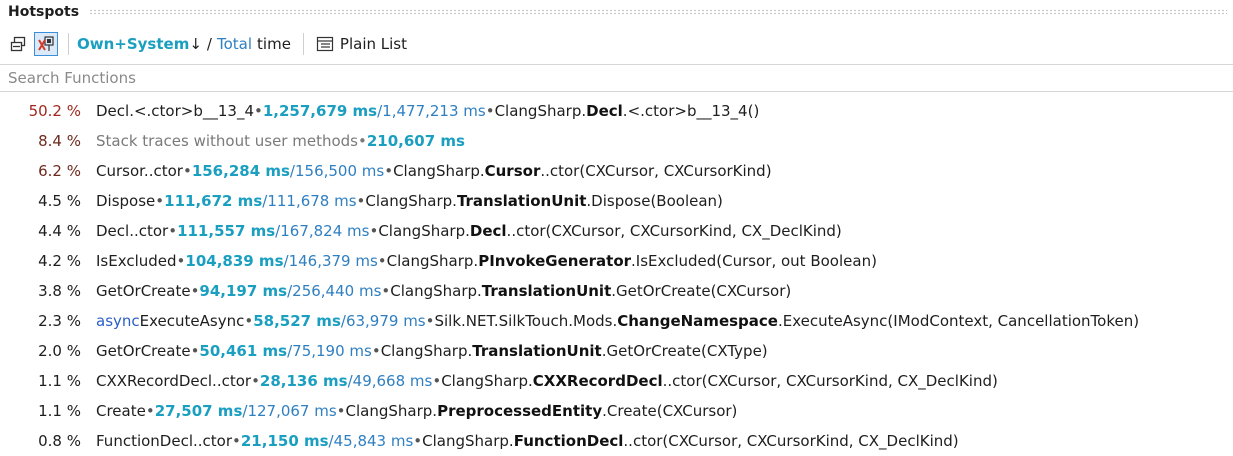  Describe the element at coordinates (555, 261) in the screenshot. I see `class-name: PInvokeGenerator` at that location.